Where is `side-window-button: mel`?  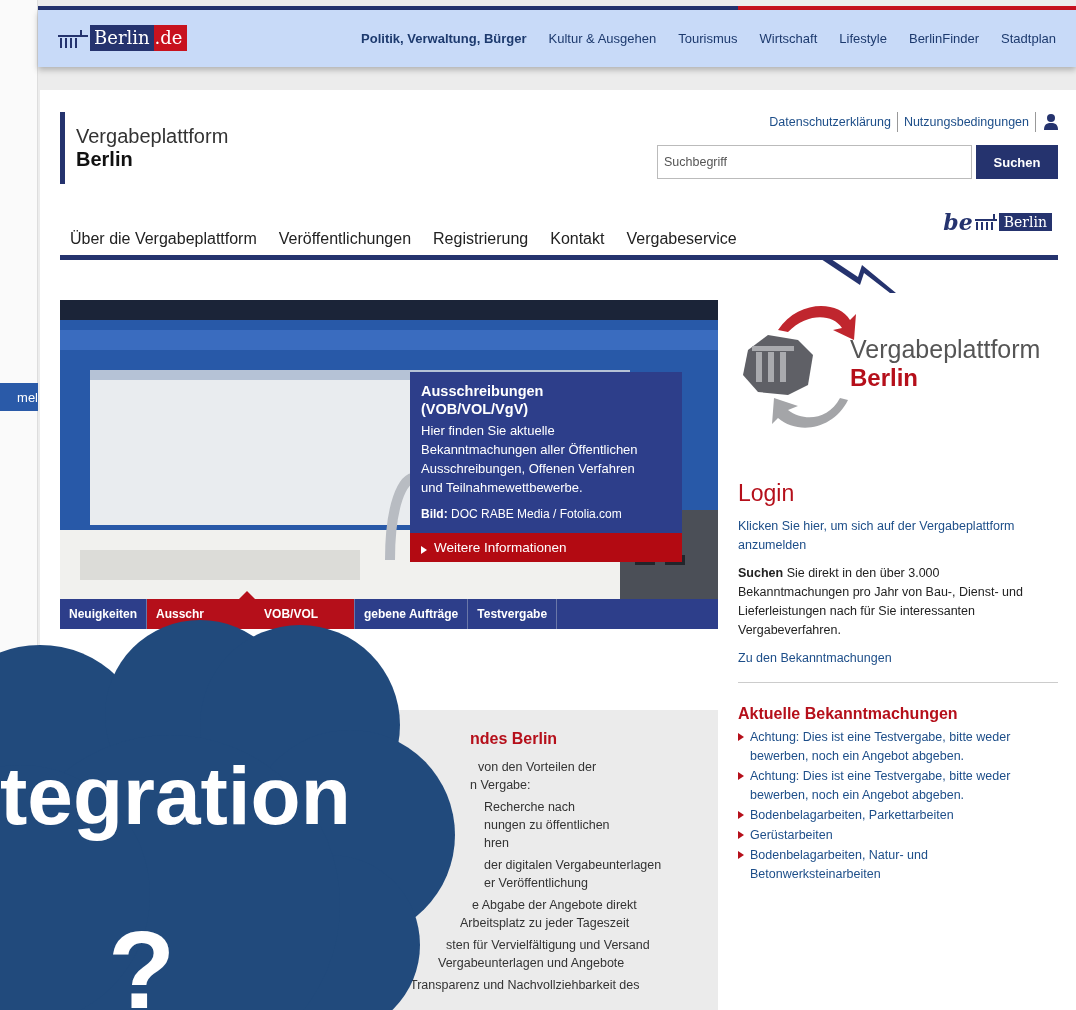 side-window-button: mel is located at coordinates (19, 397).